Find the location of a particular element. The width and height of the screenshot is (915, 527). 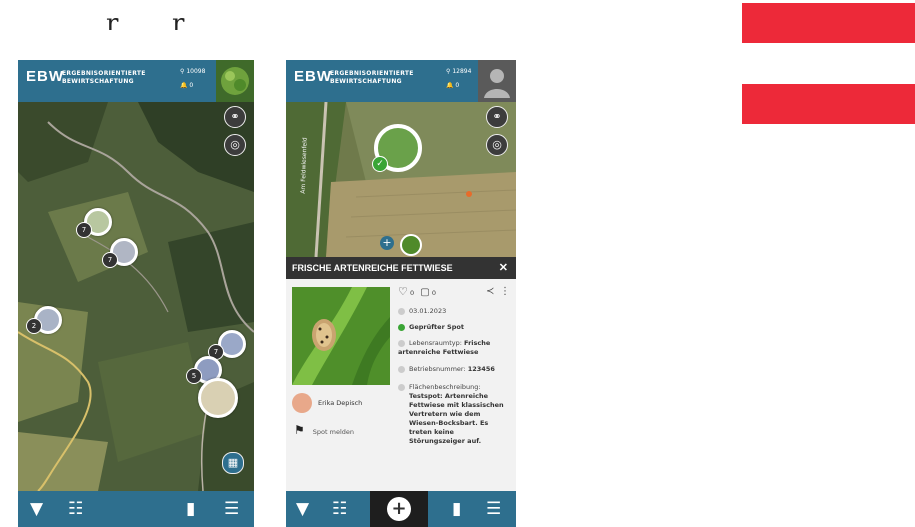

selected-spot-marker: ✓ is located at coordinates (397, 148).